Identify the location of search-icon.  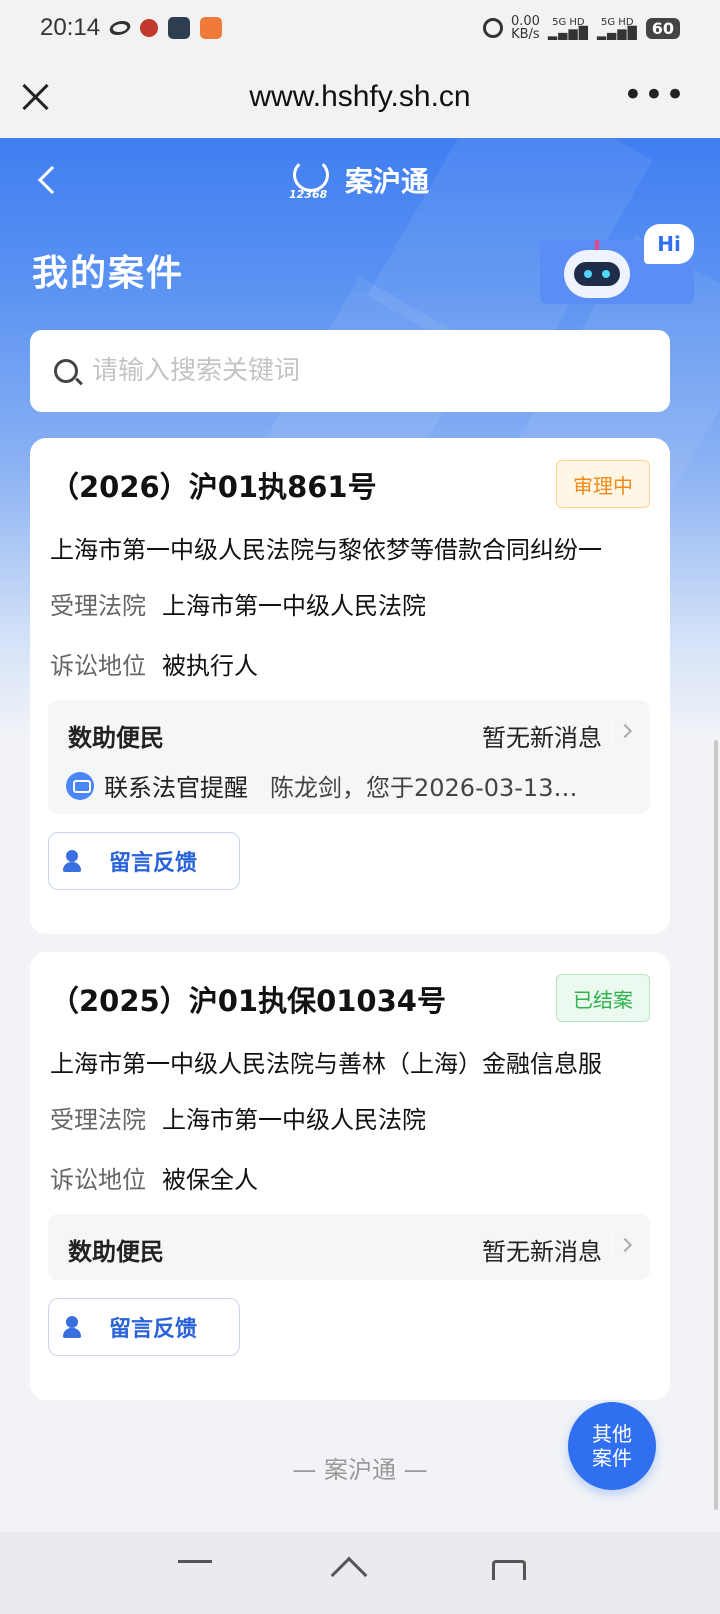
(66, 371).